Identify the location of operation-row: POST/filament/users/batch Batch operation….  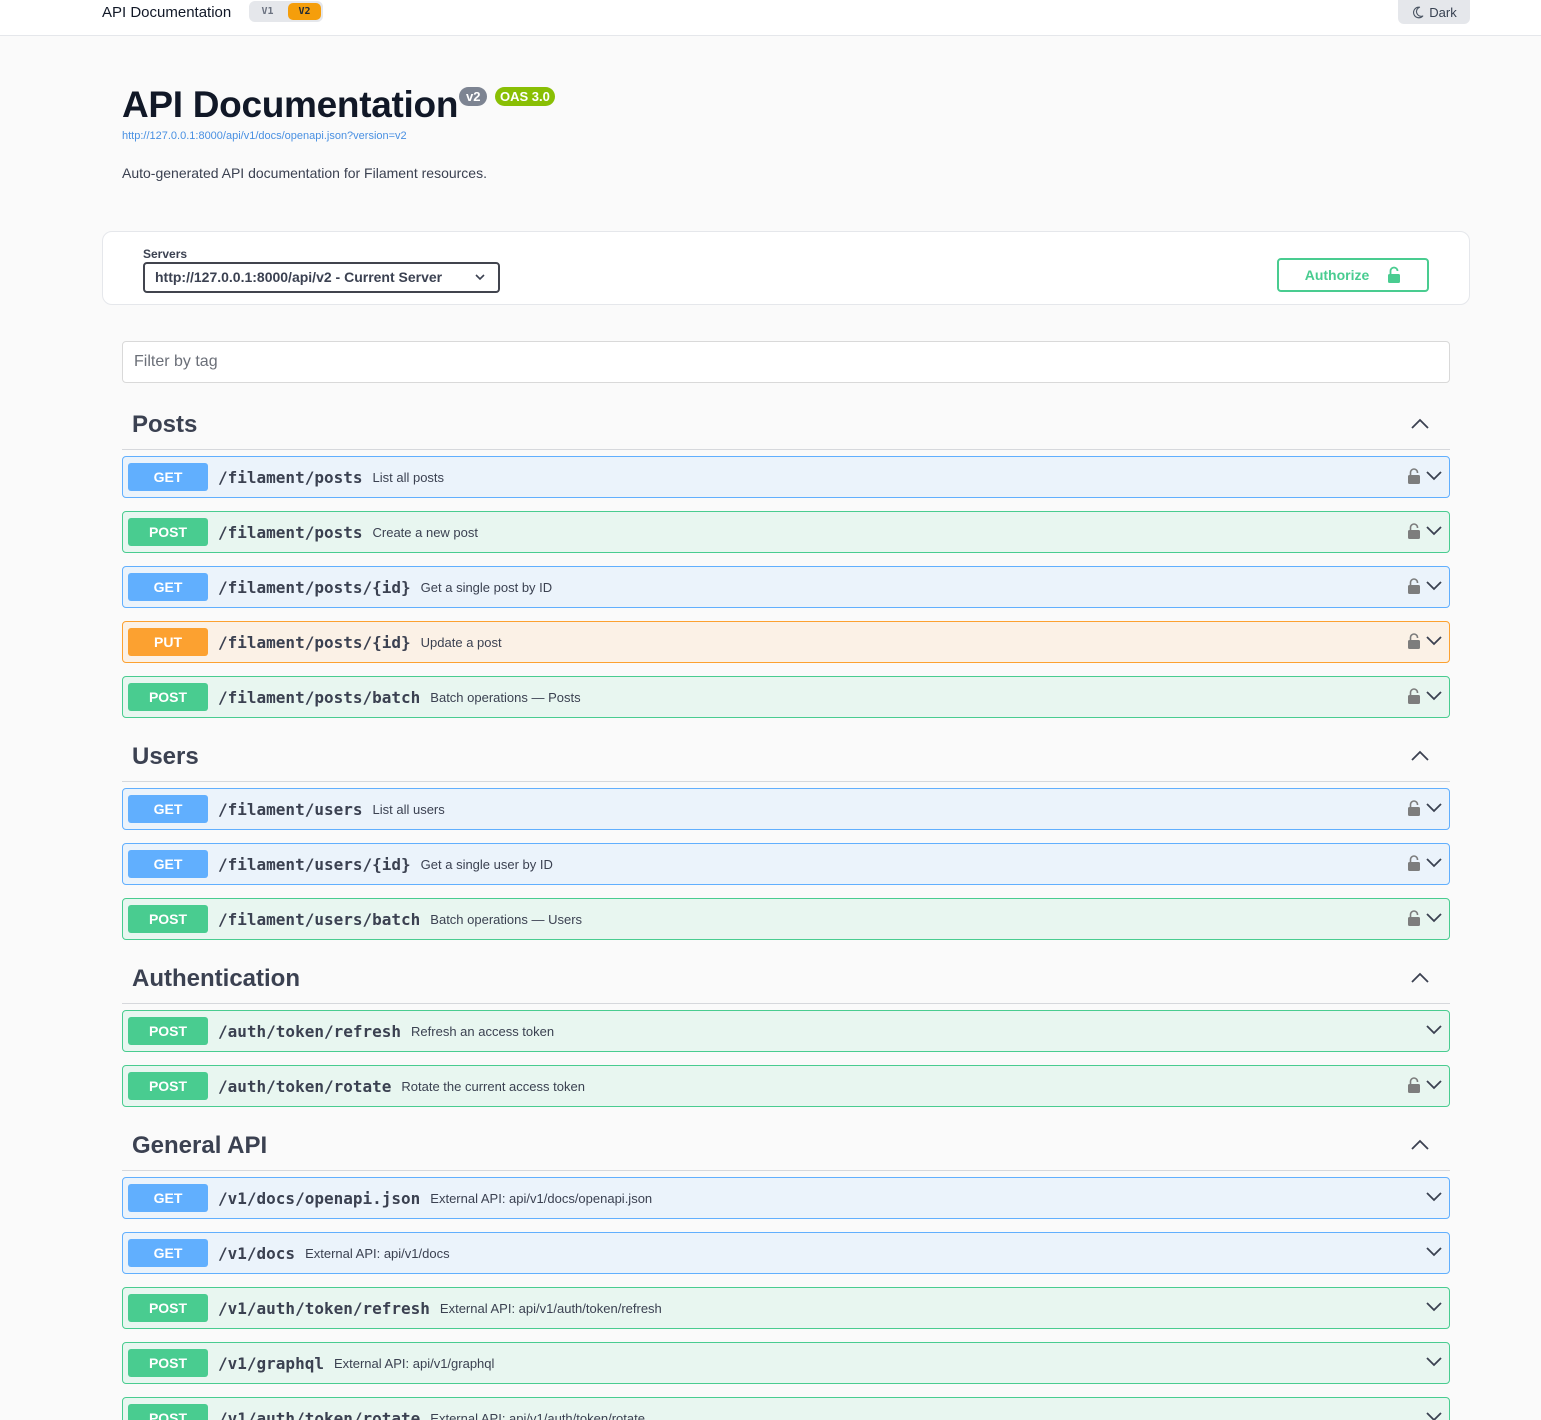
(786, 919).